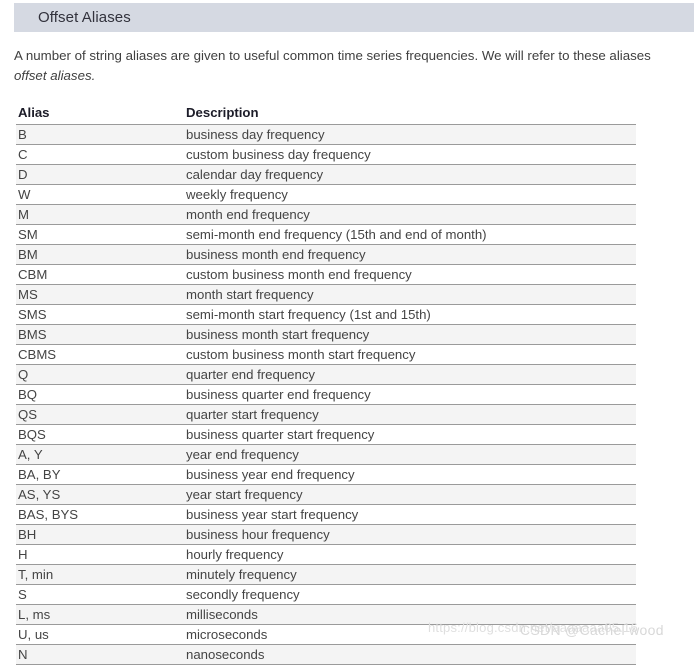 The height and width of the screenshot is (665, 694). I want to click on cell-alias: BM, so click(59, 254).